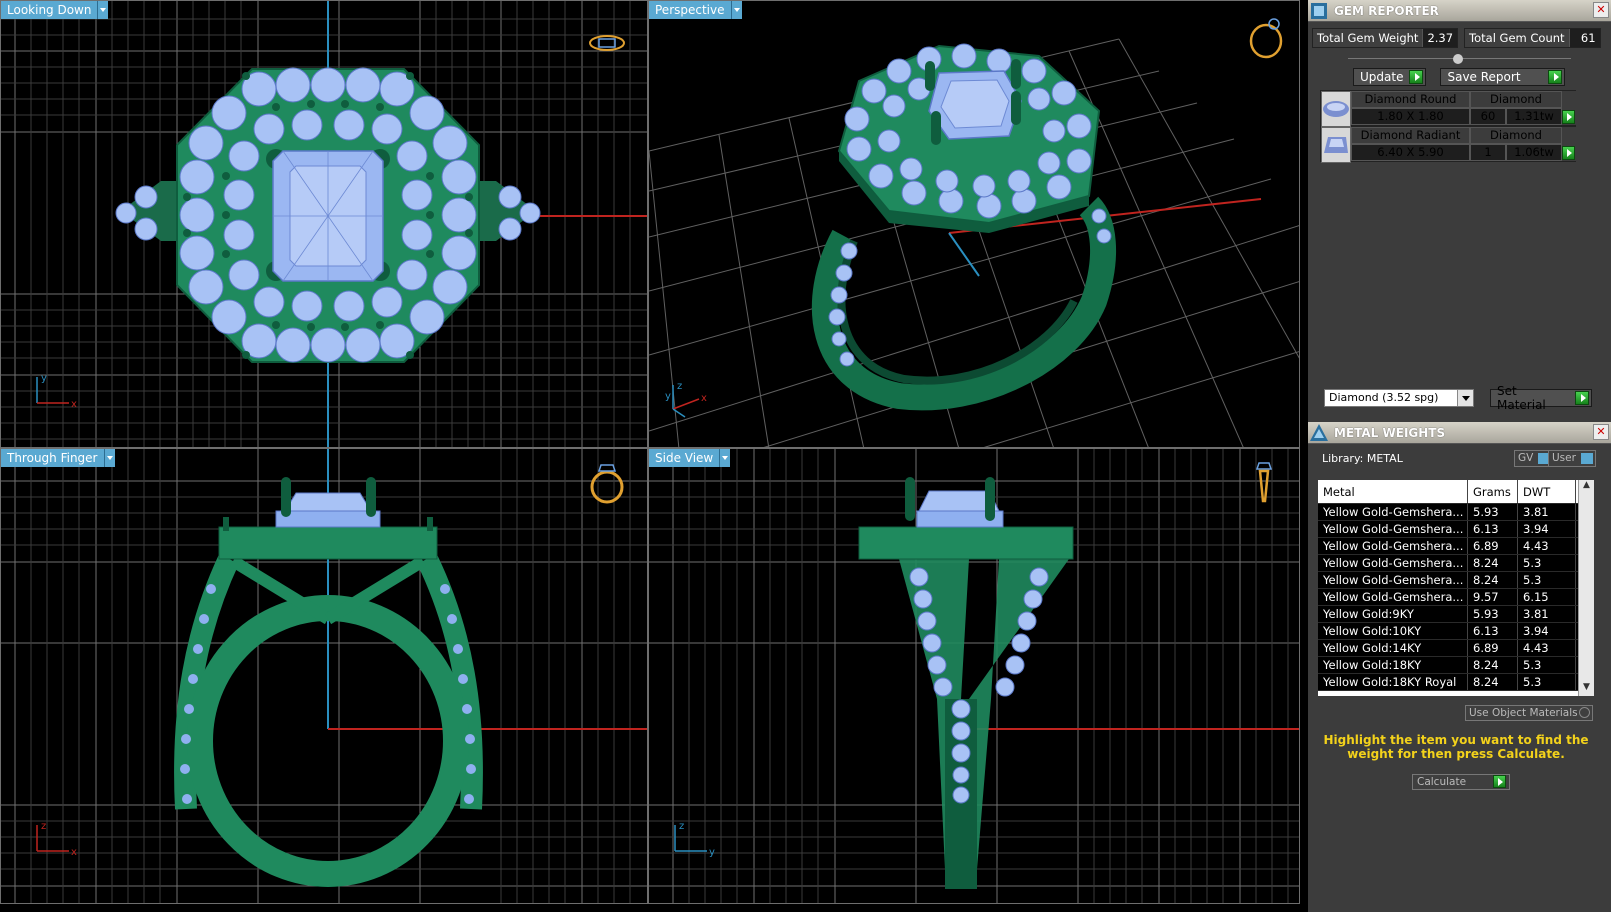  Describe the element at coordinates (1465, 398) in the screenshot. I see `chevron-down-icon` at that location.